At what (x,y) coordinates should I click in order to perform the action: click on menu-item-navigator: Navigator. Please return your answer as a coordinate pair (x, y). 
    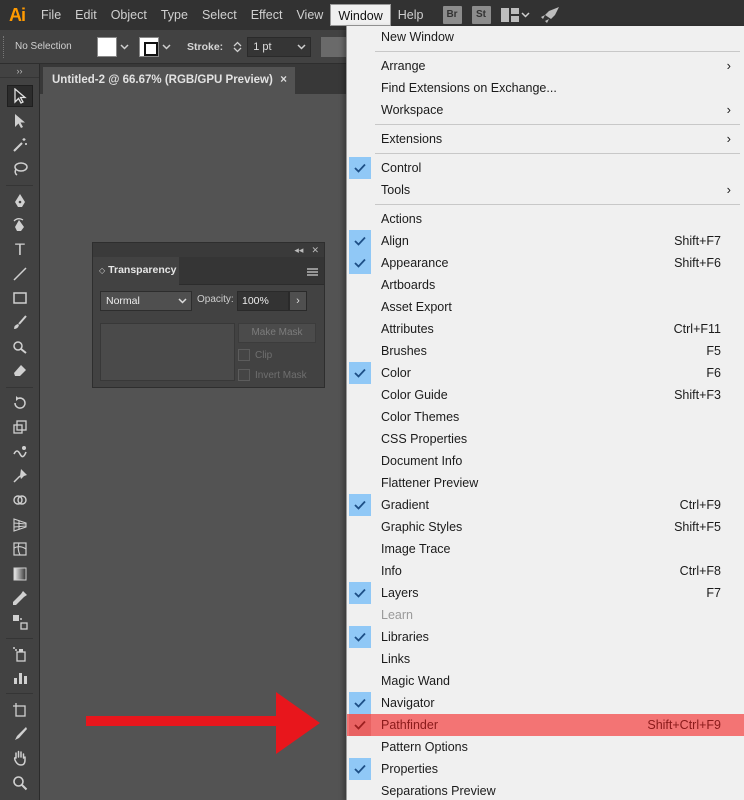
    Looking at the image, I should click on (545, 703).